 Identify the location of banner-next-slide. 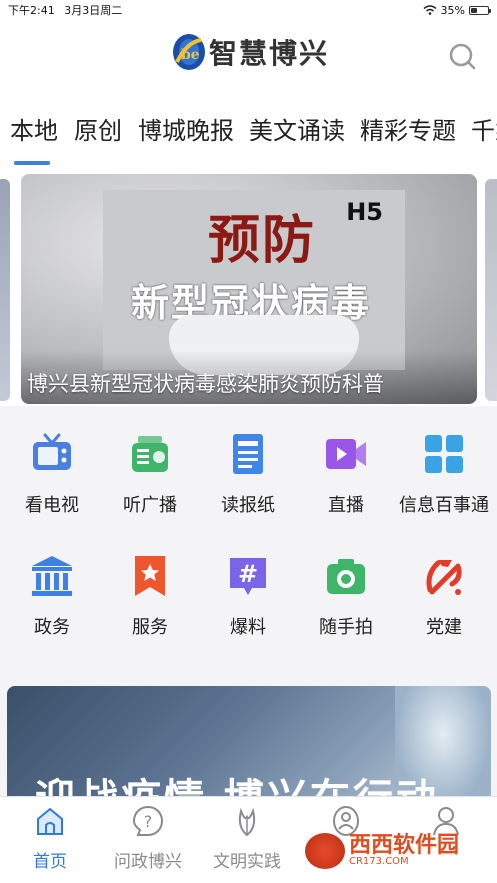
(491, 290).